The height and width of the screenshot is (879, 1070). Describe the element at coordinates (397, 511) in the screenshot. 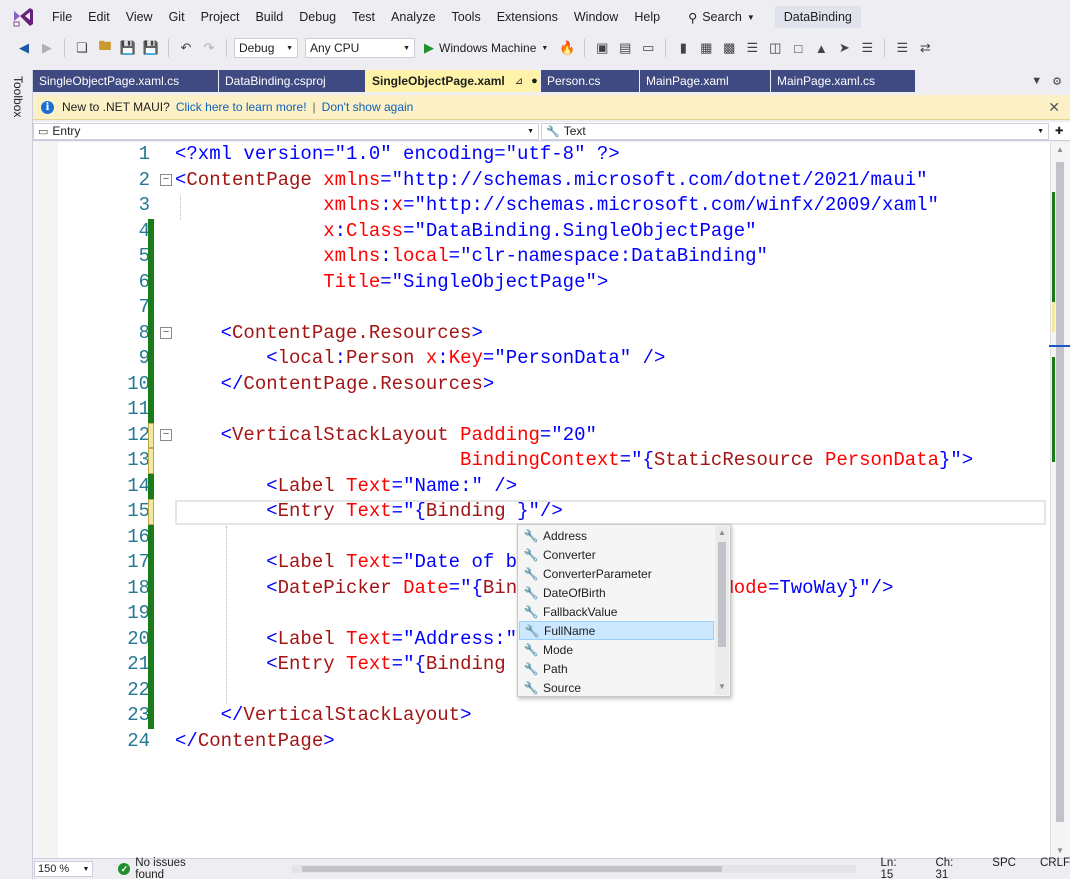

I see `token: =` at that location.